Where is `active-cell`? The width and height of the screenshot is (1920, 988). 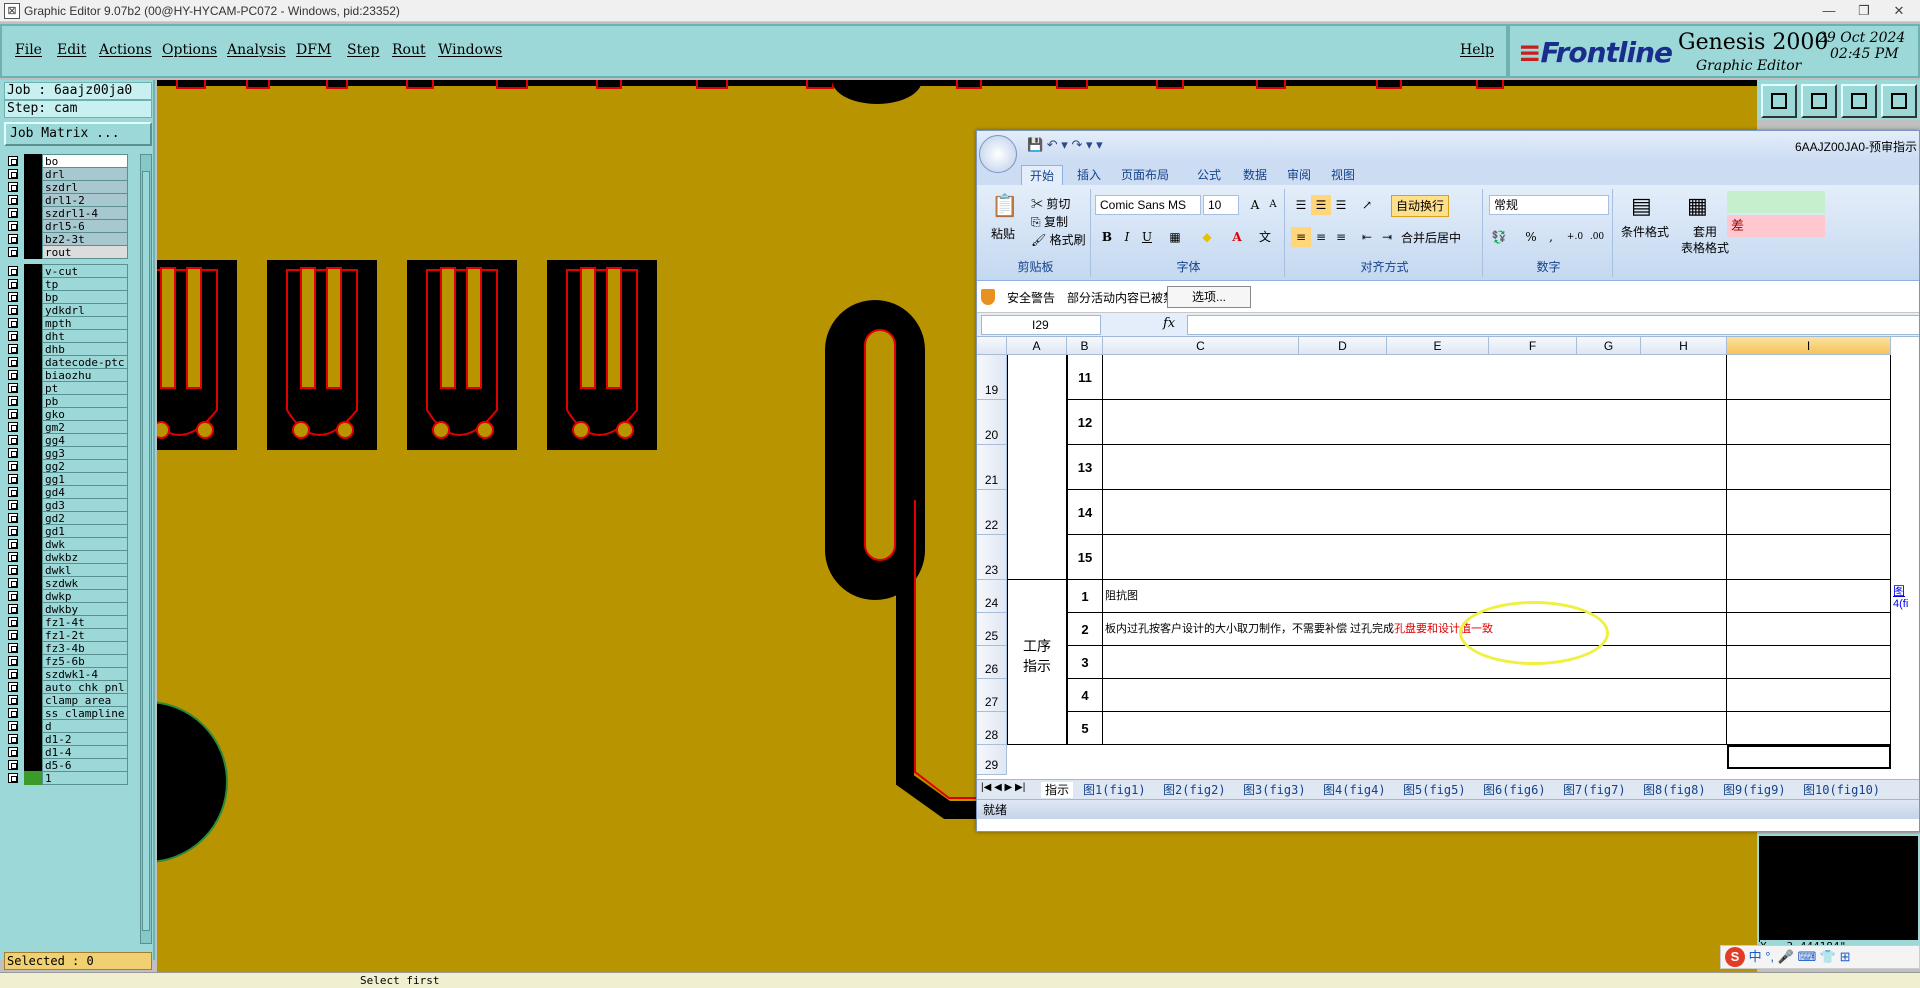
active-cell is located at coordinates (1809, 757).